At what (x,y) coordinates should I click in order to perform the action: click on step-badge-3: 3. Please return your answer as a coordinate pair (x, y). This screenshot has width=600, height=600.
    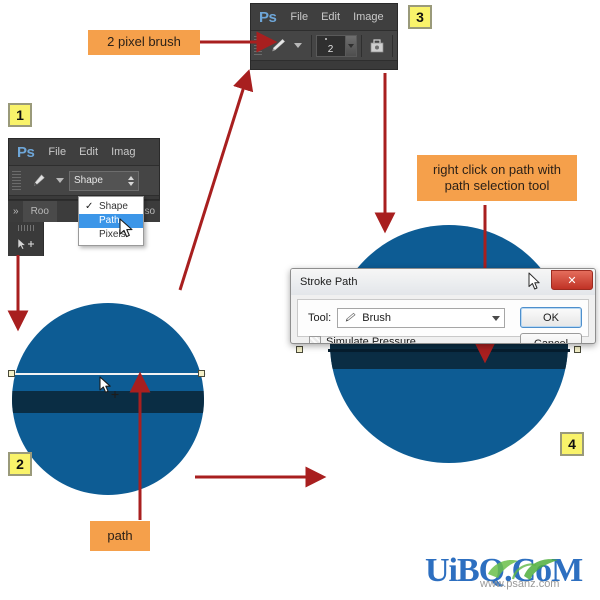
    Looking at the image, I should click on (420, 17).